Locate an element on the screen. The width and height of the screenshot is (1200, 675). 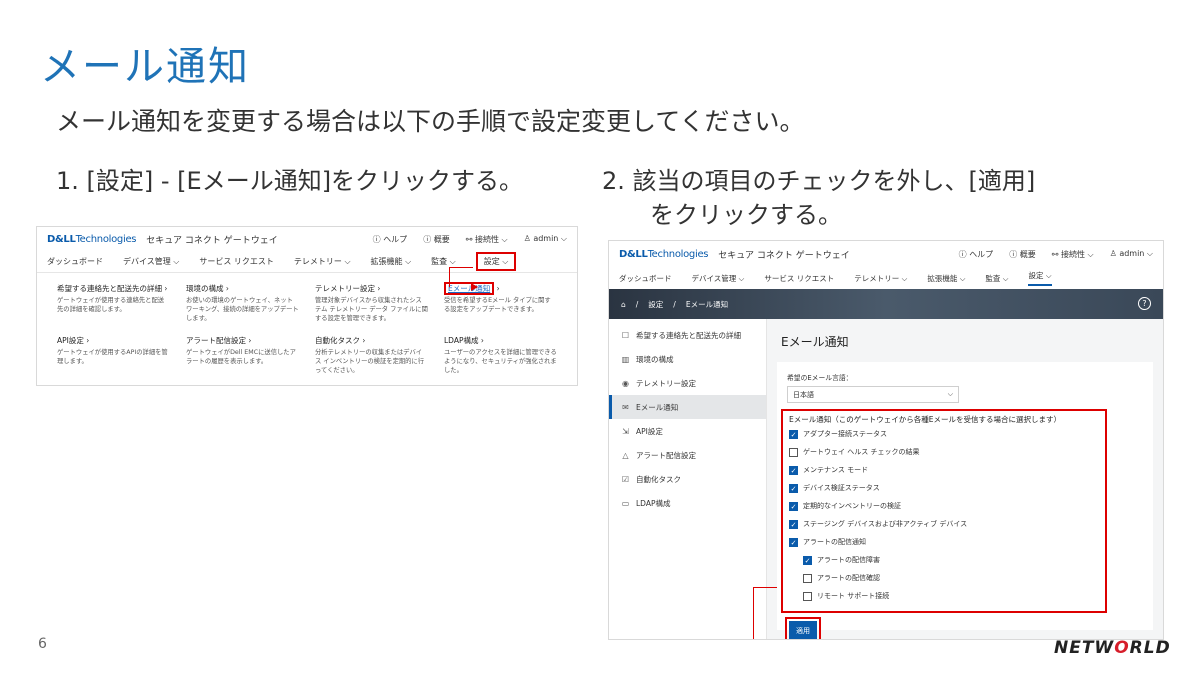
sidebar-item-automation: ☑ 自動化タスク is located at coordinates (687, 479).